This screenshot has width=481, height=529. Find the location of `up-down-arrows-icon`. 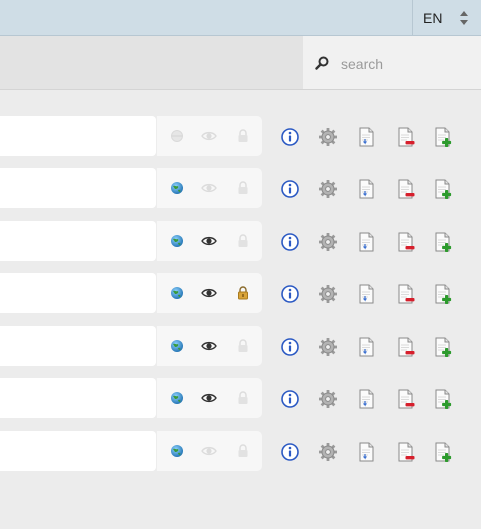

up-down-arrows-icon is located at coordinates (464, 18).